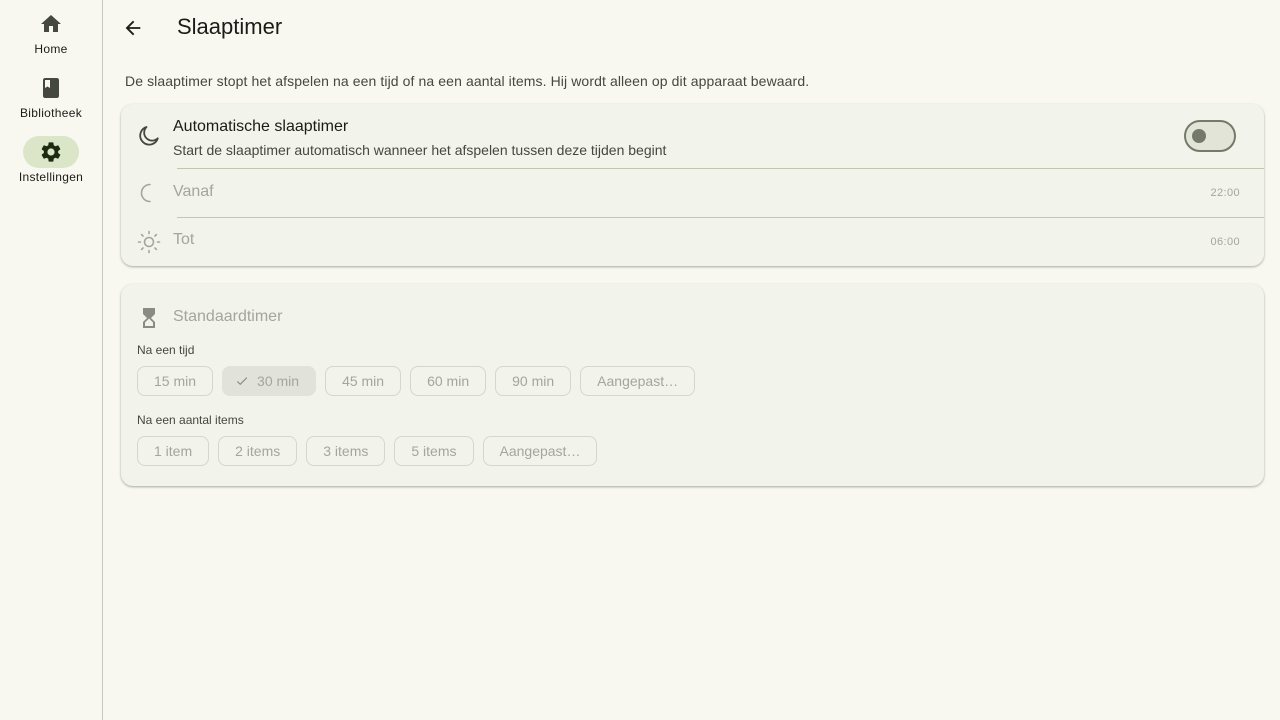 Image resolution: width=1280 pixels, height=720 pixels. I want to click on items-chip-2: 2 items, so click(258, 451).